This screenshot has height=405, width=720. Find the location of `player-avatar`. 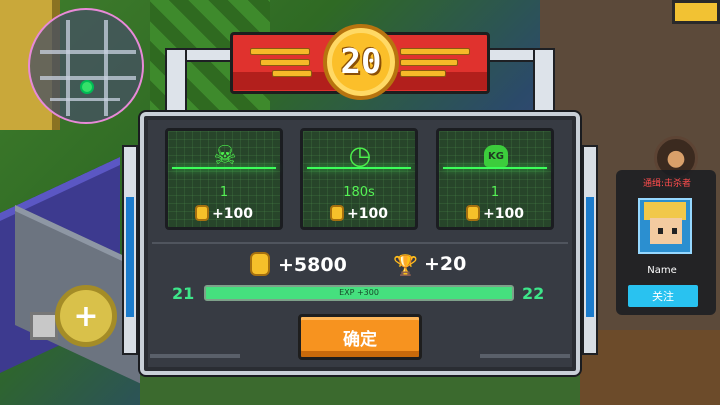

player-avatar is located at coordinates (665, 226).